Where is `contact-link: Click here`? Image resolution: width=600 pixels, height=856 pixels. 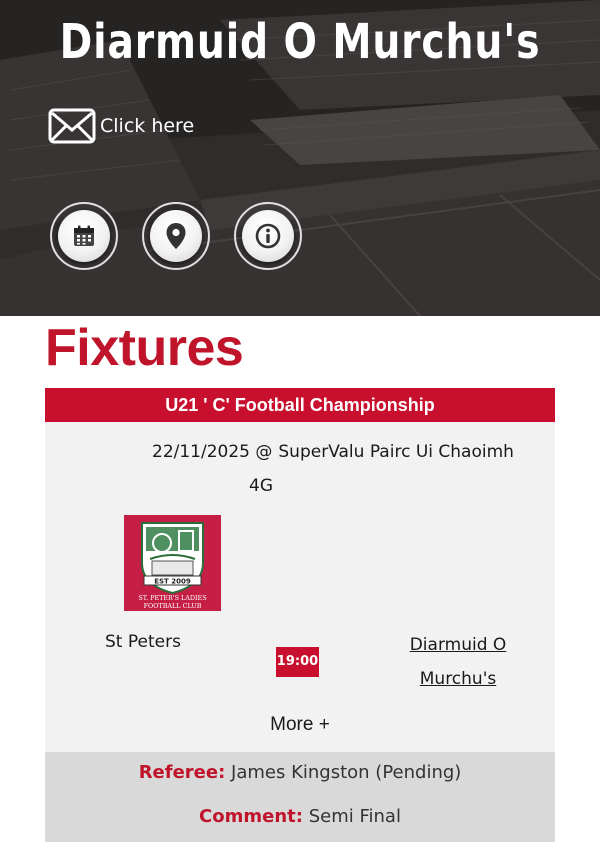
contact-link: Click here is located at coordinates (121, 126).